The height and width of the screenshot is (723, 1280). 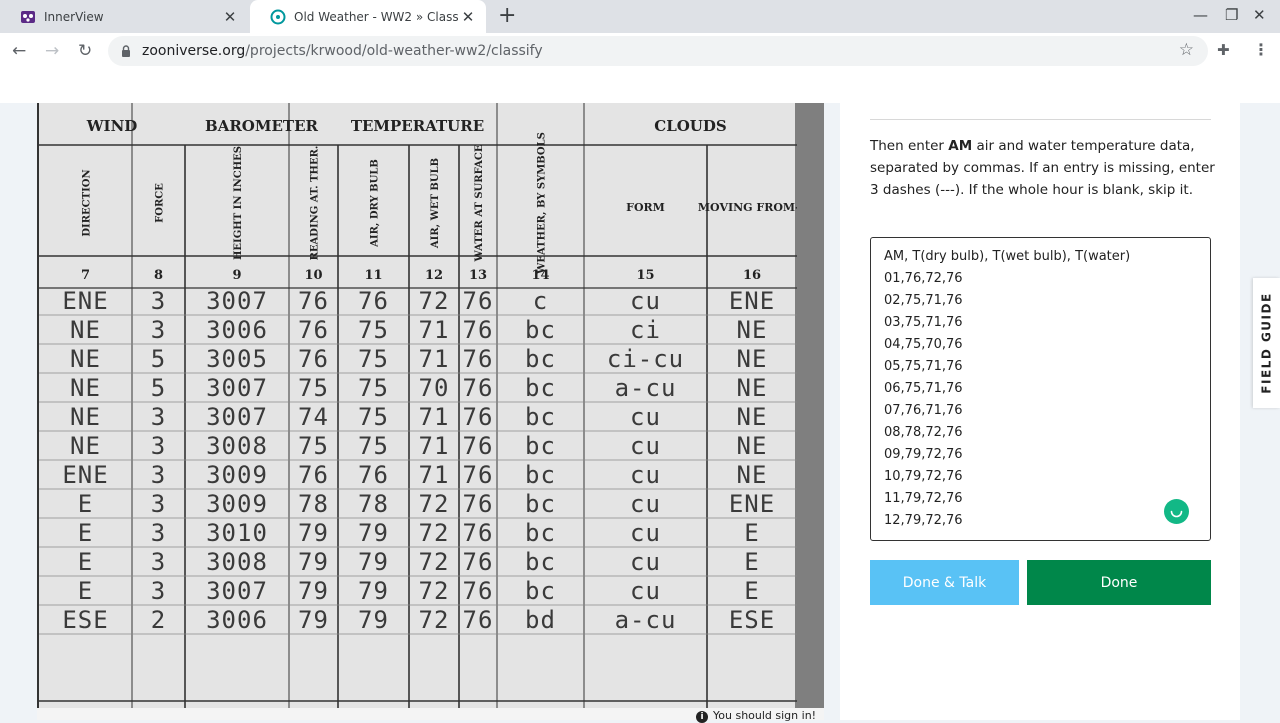 I want to click on log-cell: a-cu, so click(x=646, y=388).